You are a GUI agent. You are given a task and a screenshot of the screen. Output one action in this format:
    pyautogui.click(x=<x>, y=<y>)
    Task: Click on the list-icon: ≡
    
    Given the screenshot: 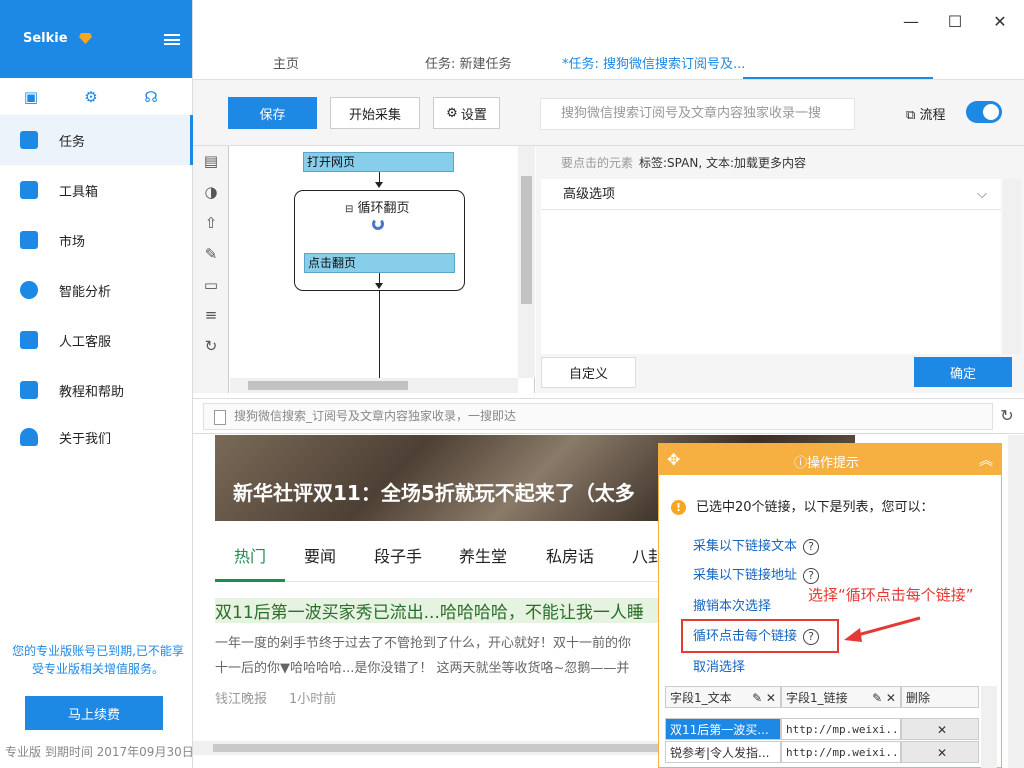 What is the action you would take?
    pyautogui.click(x=211, y=315)
    